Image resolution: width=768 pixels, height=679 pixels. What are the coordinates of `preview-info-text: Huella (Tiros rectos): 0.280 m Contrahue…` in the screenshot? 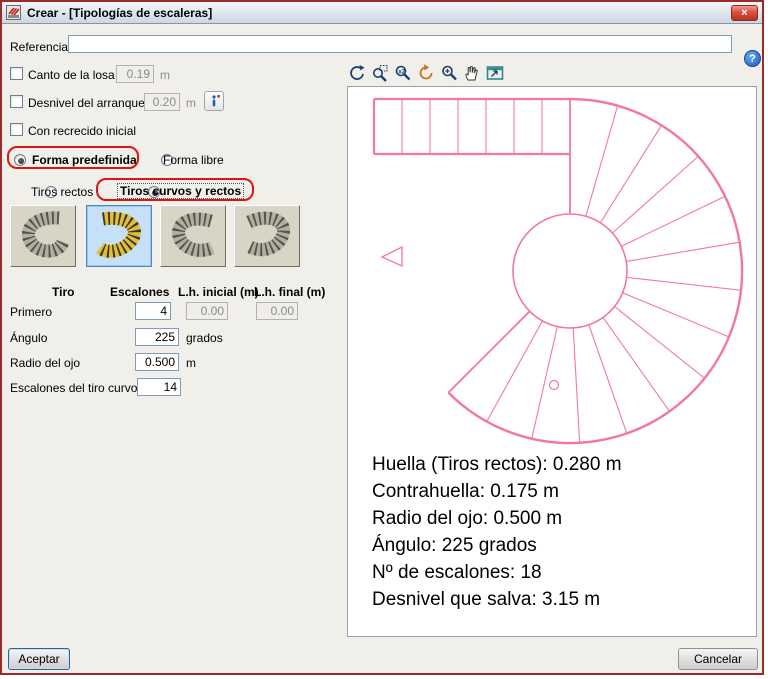 It's located at (497, 532).